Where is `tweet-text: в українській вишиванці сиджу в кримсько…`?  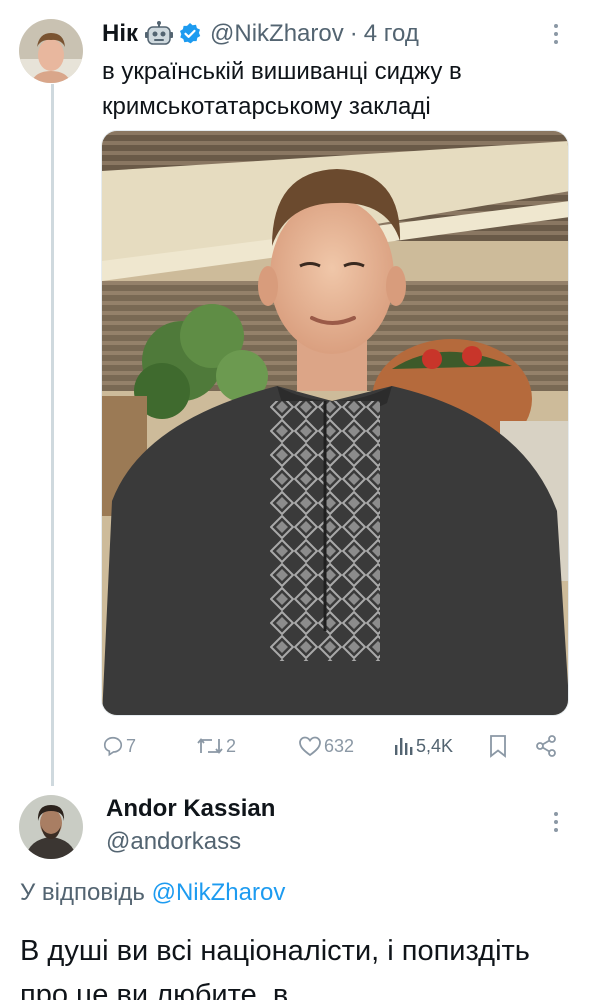
tweet-text: в українській вишиванці сиджу в кримсько… is located at coordinates (282, 89).